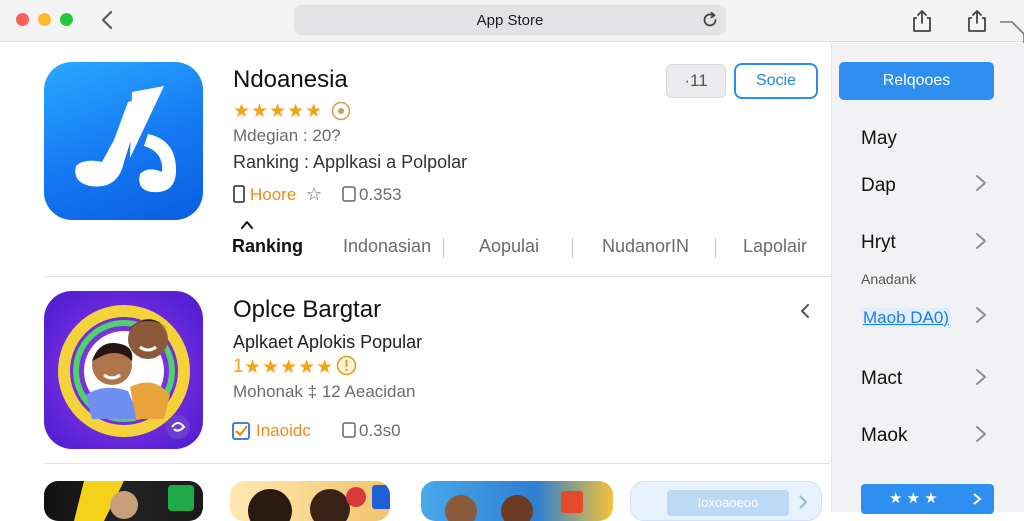 The width and height of the screenshot is (1024, 521). I want to click on tab-lapolair: Lapolair, so click(775, 246).